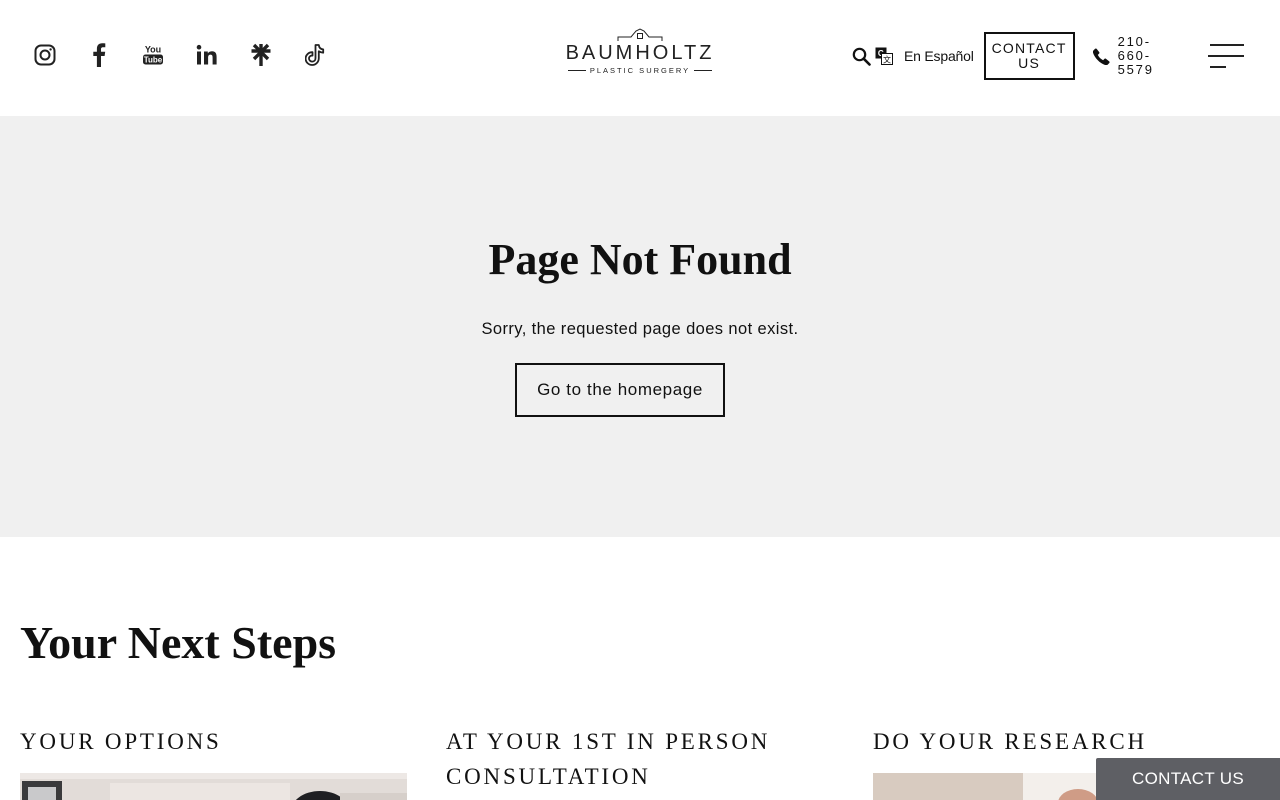  Describe the element at coordinates (99, 55) in the screenshot. I see `facebook-icon` at that location.